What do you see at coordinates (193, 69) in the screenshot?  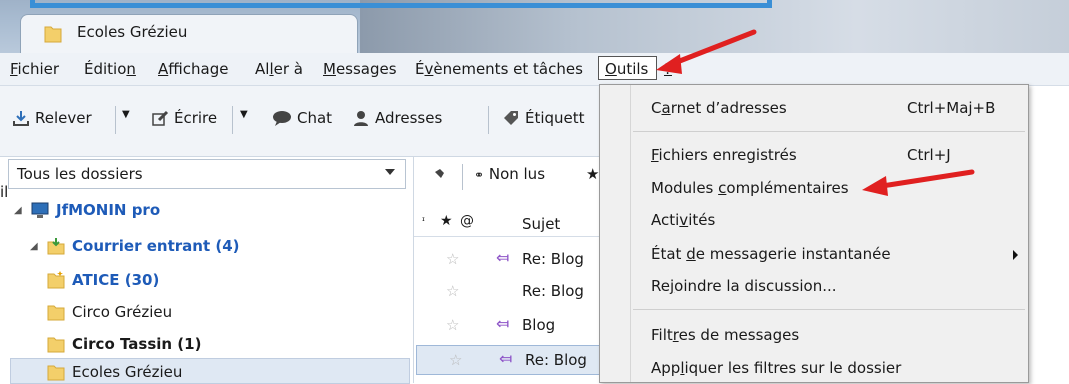 I see `menu-affichage: Affichage` at bounding box center [193, 69].